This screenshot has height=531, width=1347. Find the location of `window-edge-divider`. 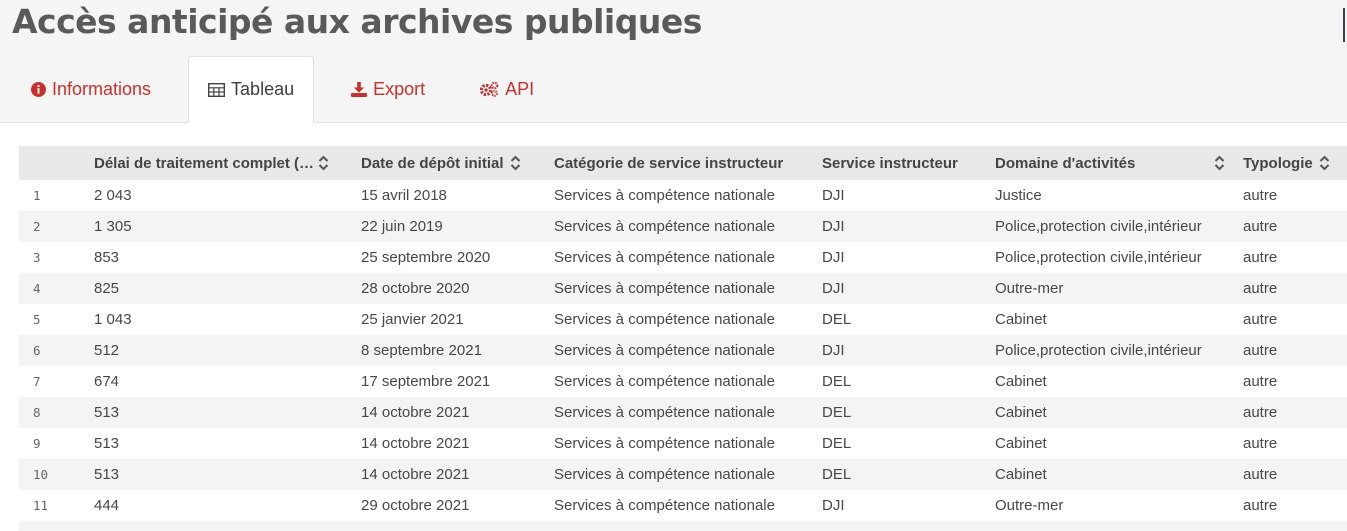

window-edge-divider is located at coordinates (1344, 25).